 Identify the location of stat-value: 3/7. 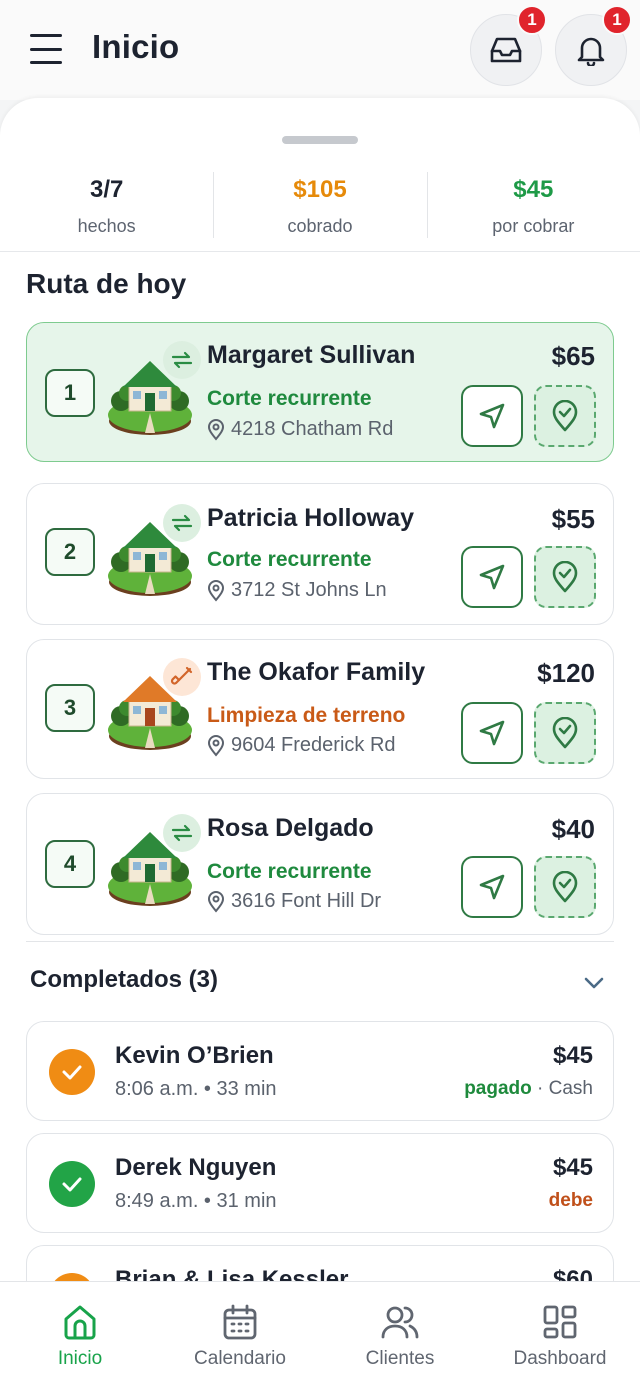
(106, 189).